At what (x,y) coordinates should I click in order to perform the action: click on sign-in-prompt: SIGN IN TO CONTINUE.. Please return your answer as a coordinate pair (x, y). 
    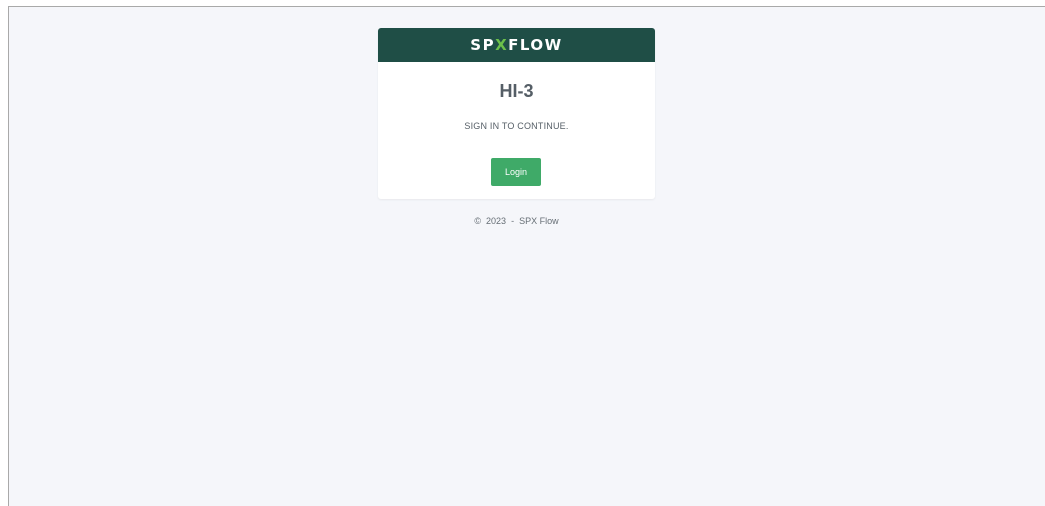
    Looking at the image, I should click on (516, 126).